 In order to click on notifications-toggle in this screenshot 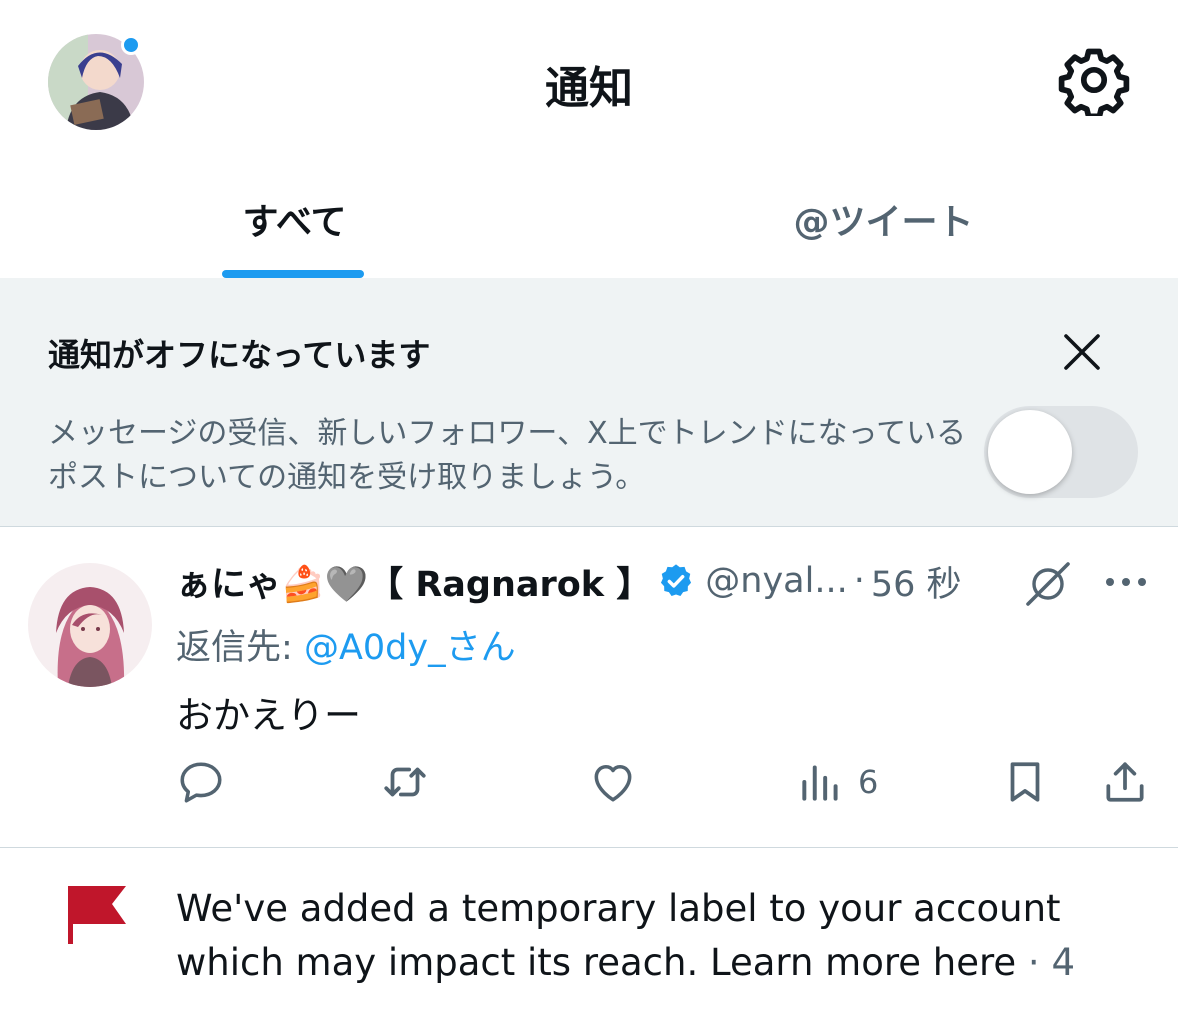, I will do `click(1061, 452)`.